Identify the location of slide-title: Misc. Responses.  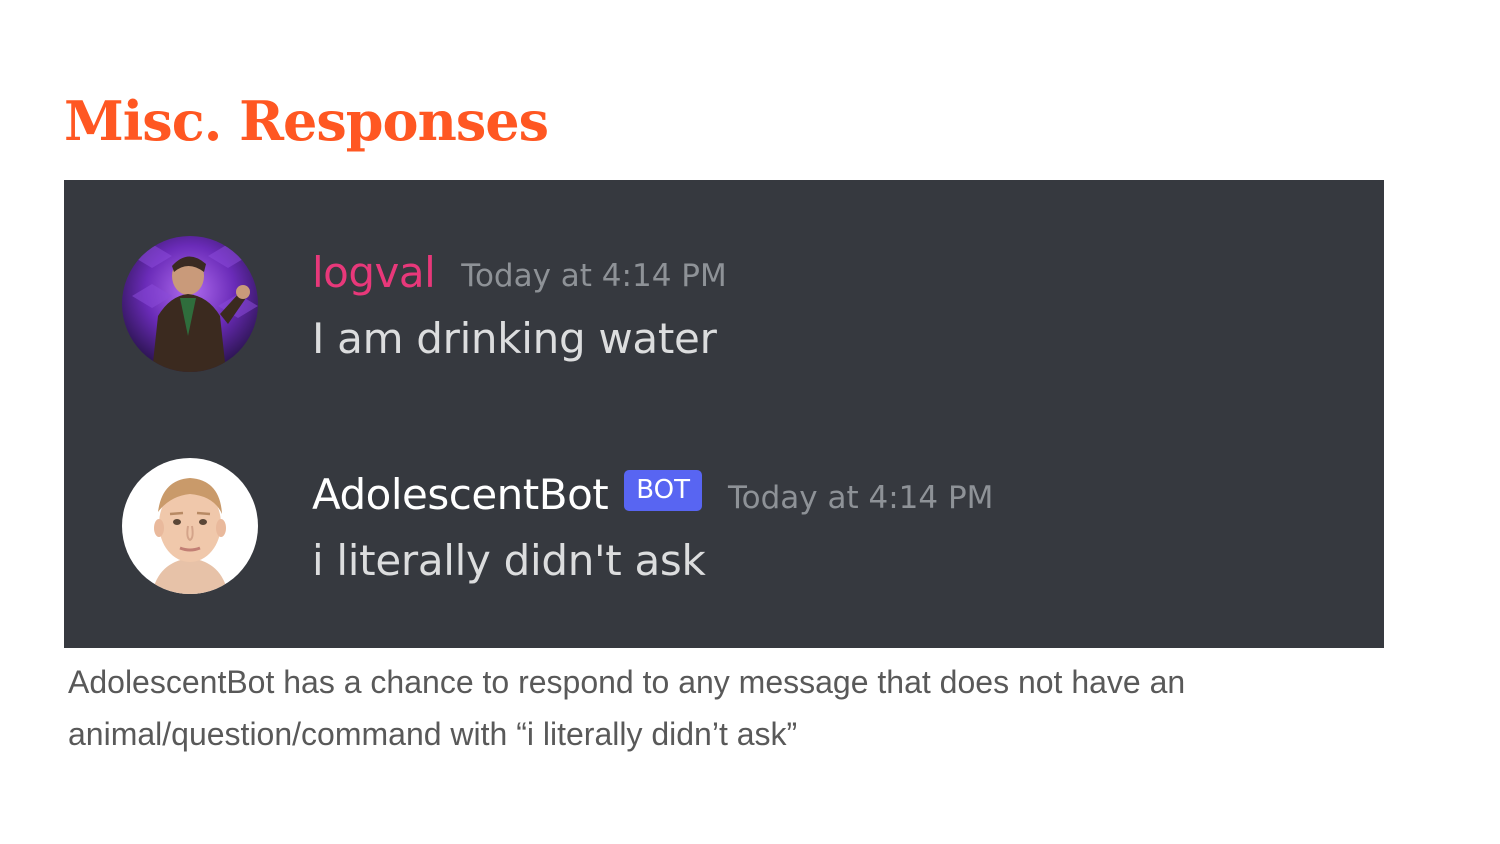
(306, 121).